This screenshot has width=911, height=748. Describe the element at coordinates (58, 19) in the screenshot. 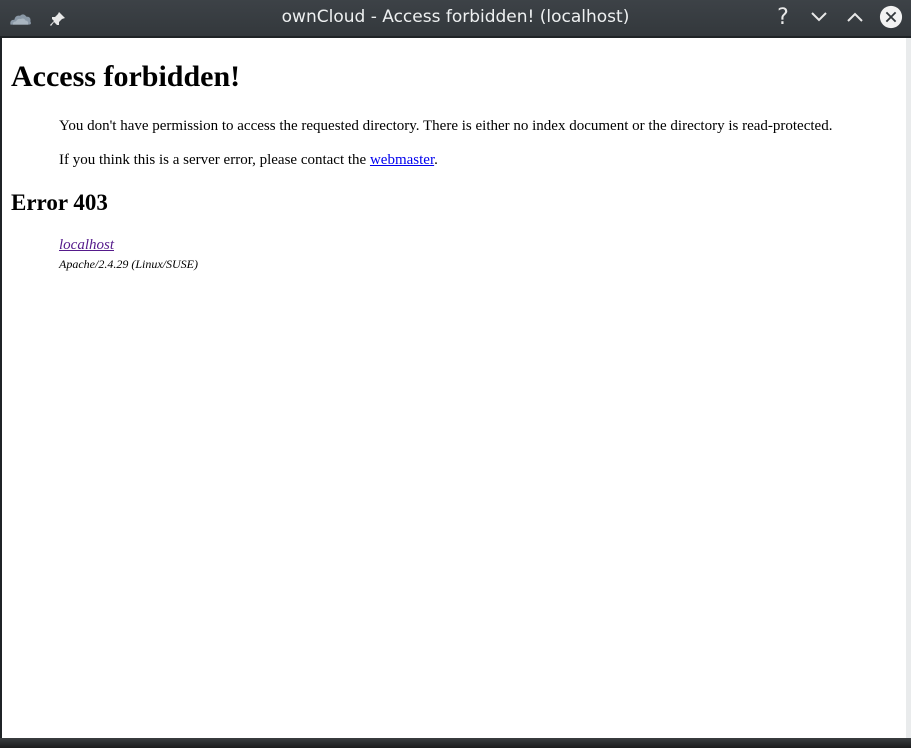

I see `pin-icon` at that location.